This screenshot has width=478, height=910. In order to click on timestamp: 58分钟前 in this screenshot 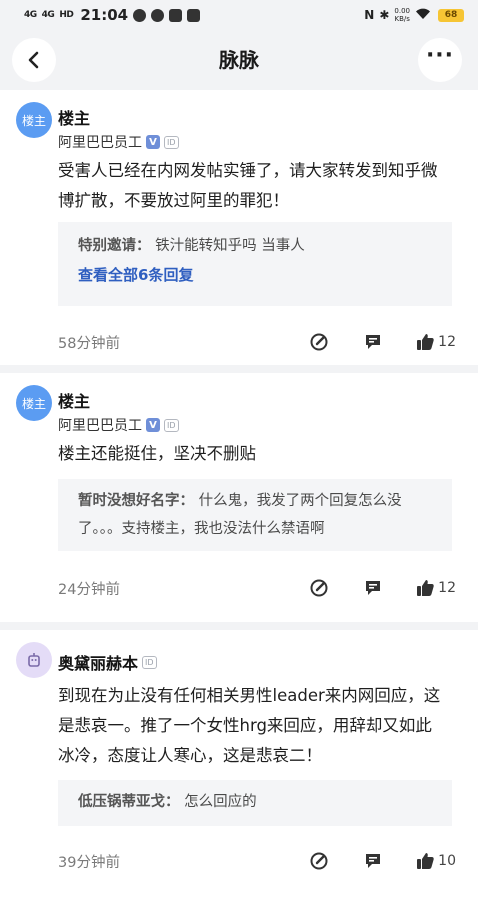, I will do `click(89, 343)`.